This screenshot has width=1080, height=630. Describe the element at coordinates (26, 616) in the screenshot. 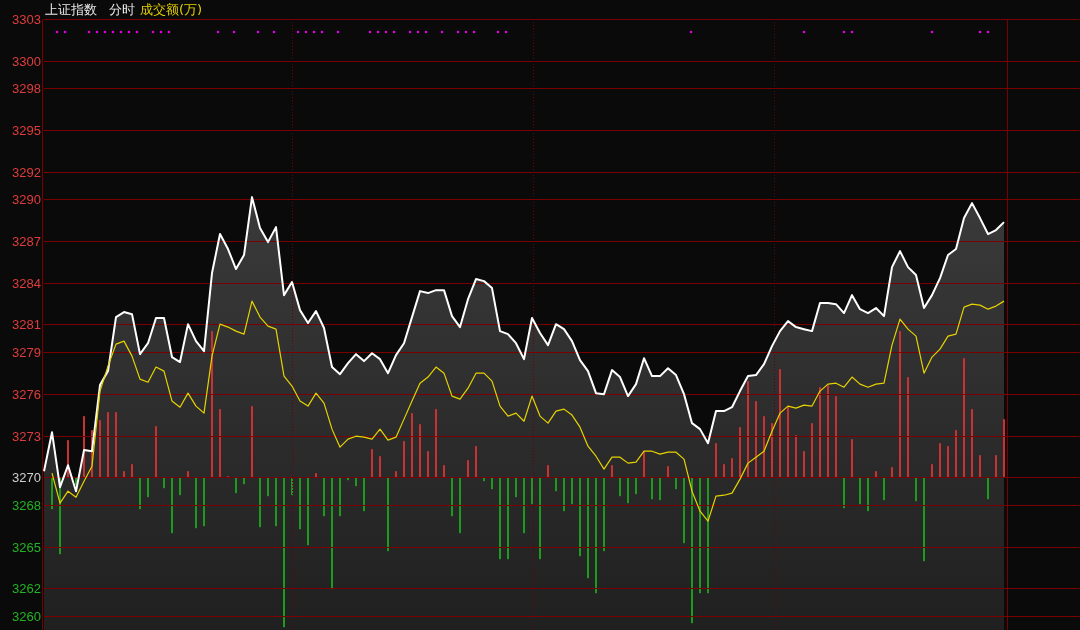

I see `axis-label: 3260` at that location.